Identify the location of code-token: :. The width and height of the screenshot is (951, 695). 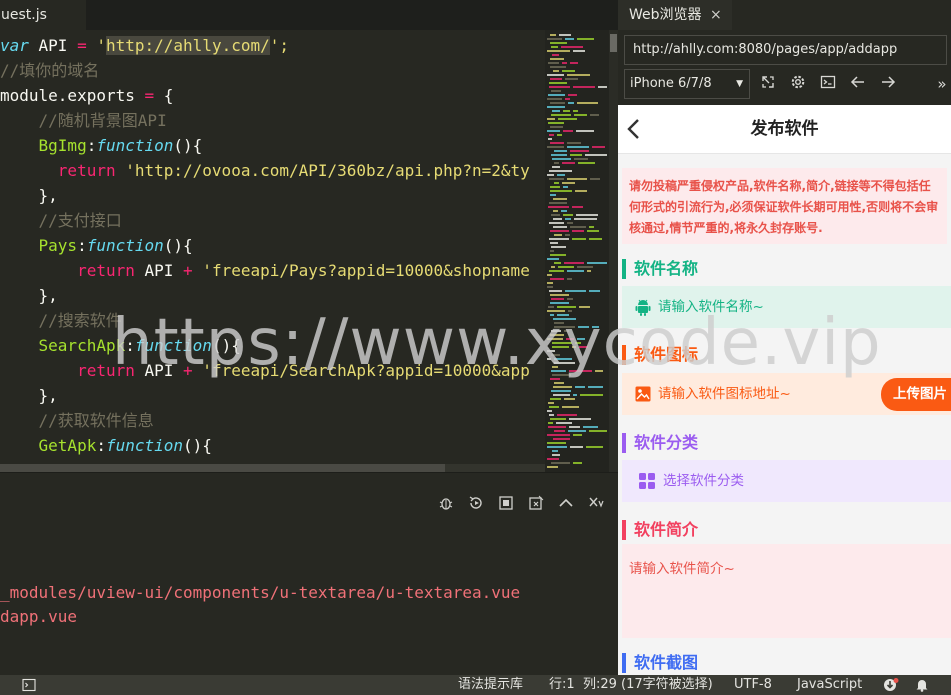
(82, 245).